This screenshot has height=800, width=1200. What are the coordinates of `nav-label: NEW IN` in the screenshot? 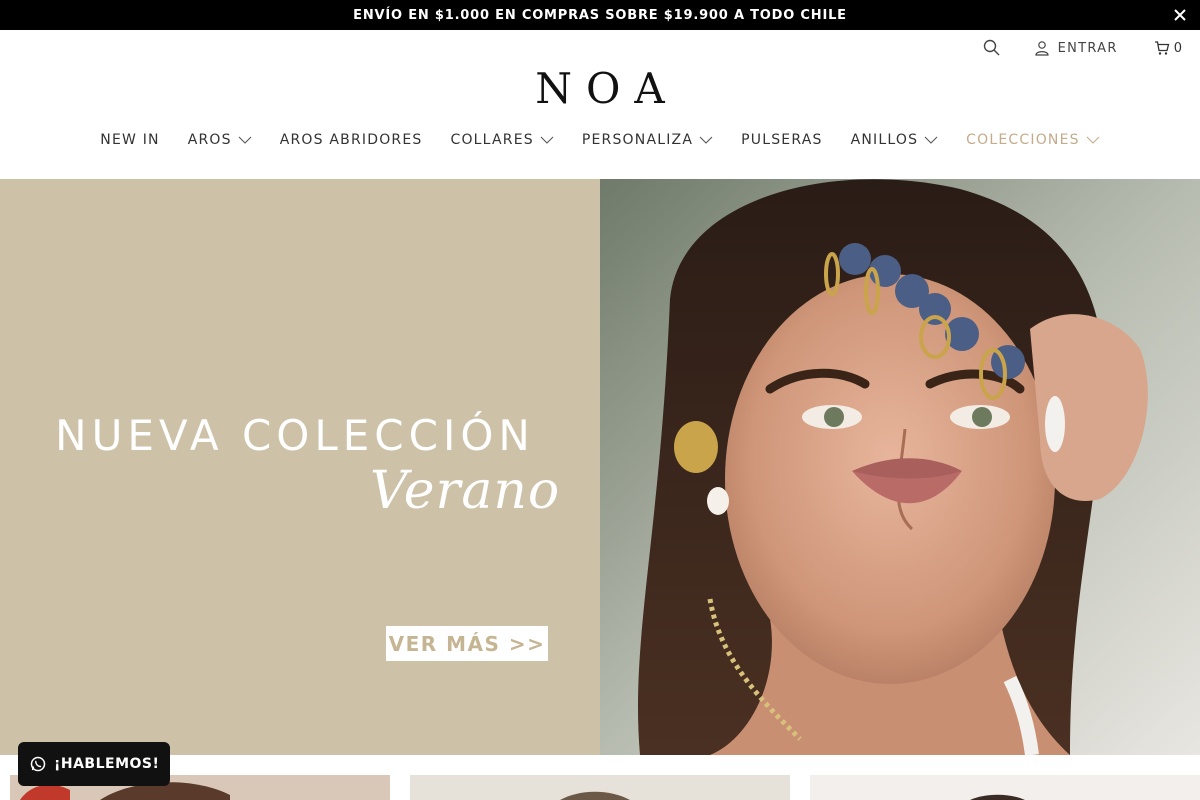 It's located at (130, 140).